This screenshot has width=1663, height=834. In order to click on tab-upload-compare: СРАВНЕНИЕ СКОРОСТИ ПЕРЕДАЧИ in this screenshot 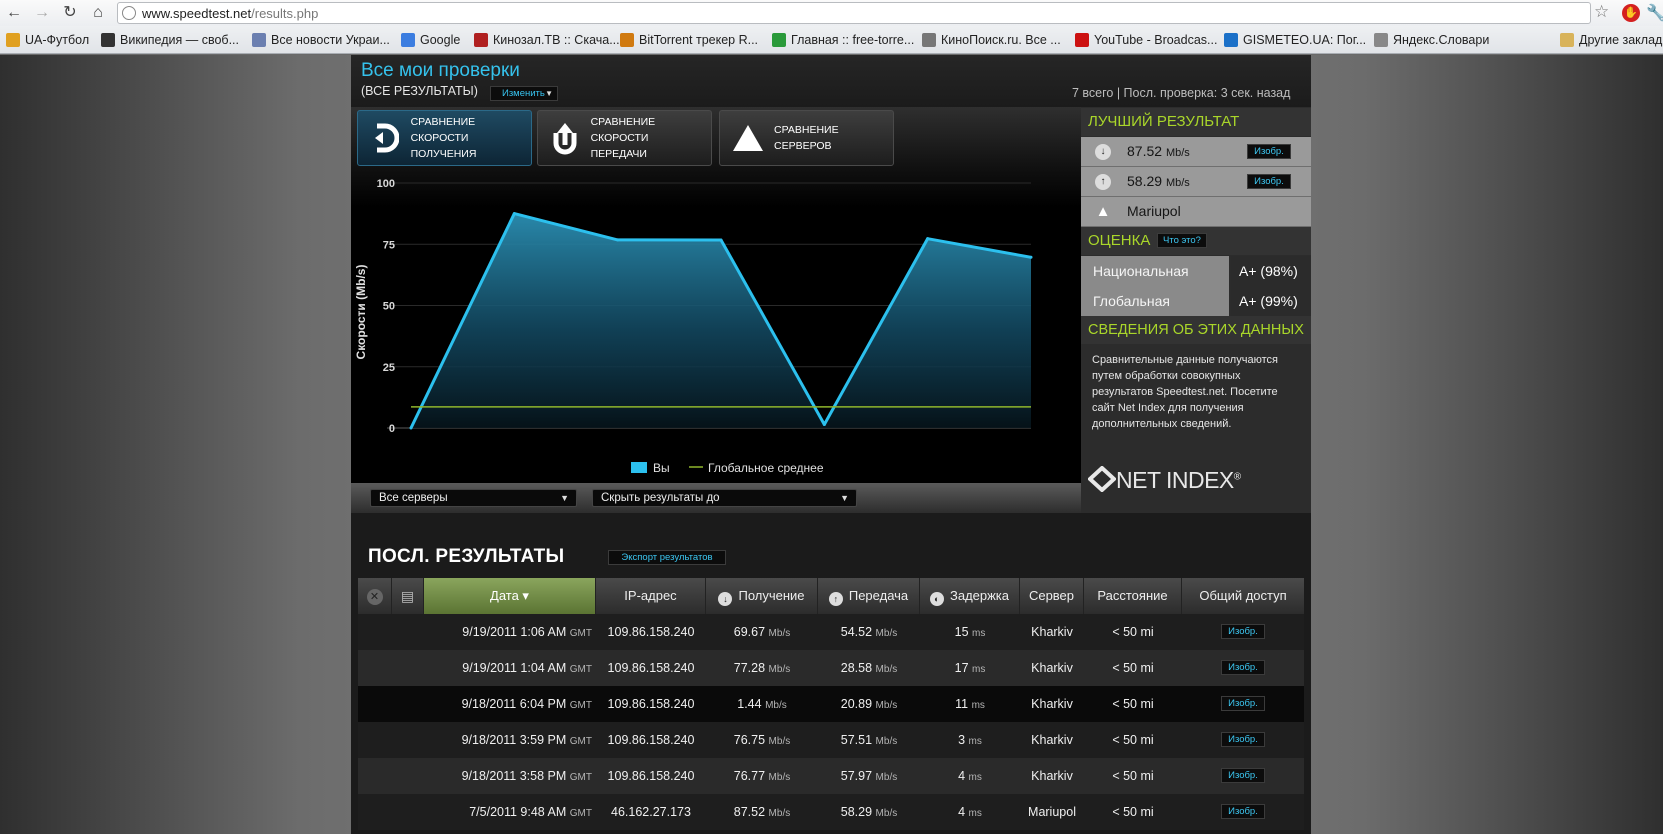, I will do `click(624, 138)`.